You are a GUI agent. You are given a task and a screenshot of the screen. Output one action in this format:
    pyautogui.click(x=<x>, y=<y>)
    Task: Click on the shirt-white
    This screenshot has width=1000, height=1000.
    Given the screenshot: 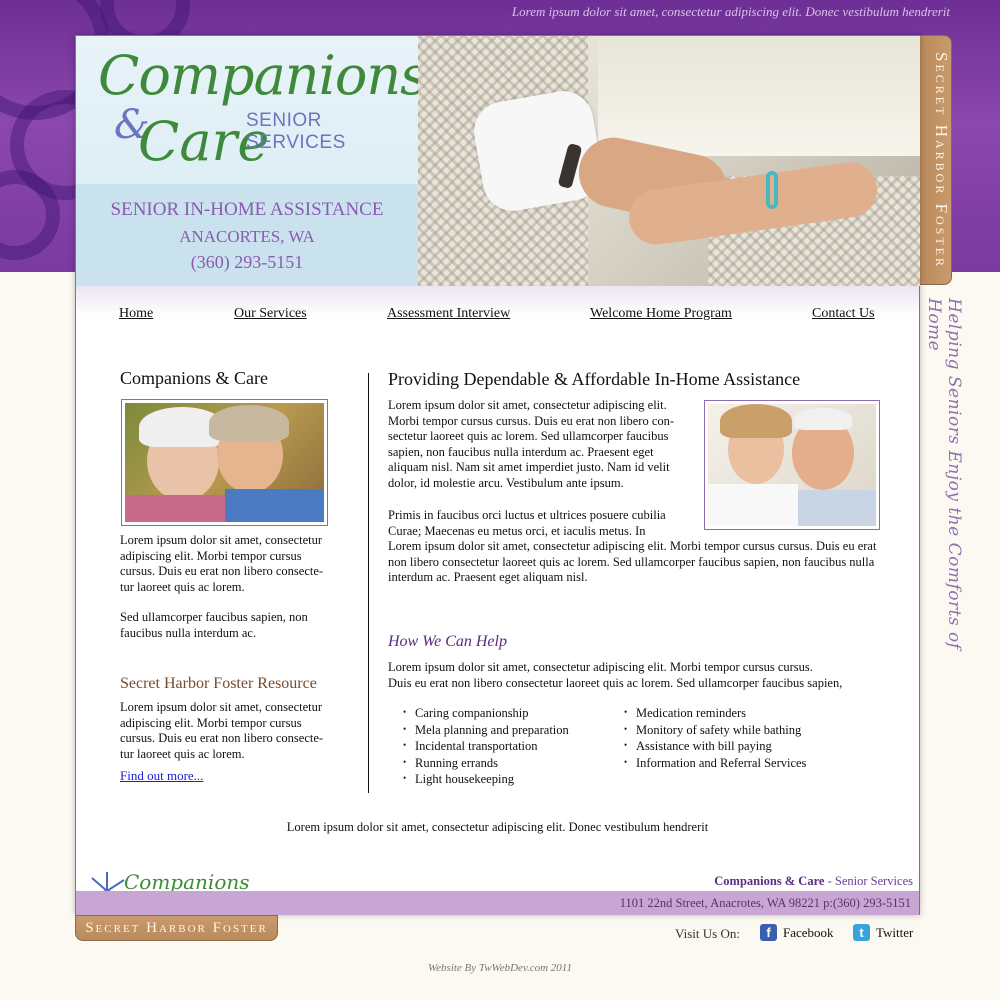 What is the action you would take?
    pyautogui.click(x=753, y=505)
    